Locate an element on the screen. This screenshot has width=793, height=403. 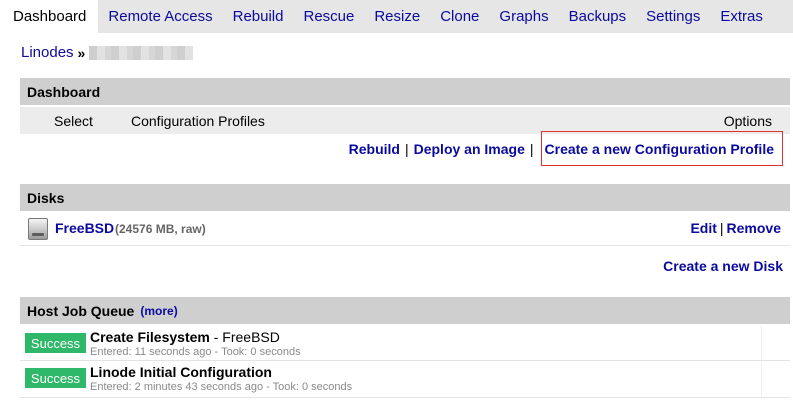
rebuild-link: Rebuild is located at coordinates (374, 149).